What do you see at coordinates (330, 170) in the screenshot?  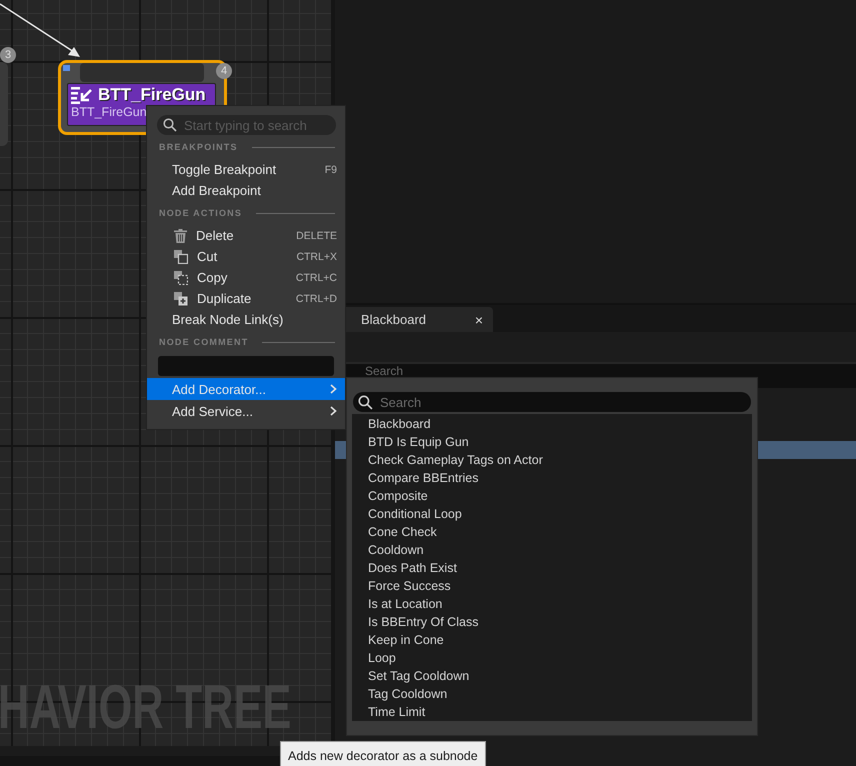 I see `shortcut-label: F9` at bounding box center [330, 170].